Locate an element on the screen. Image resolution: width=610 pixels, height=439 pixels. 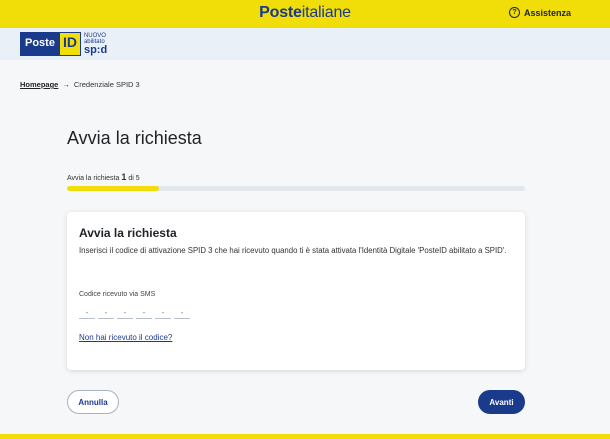
page-title: Avvia la richiesta is located at coordinates (134, 138).